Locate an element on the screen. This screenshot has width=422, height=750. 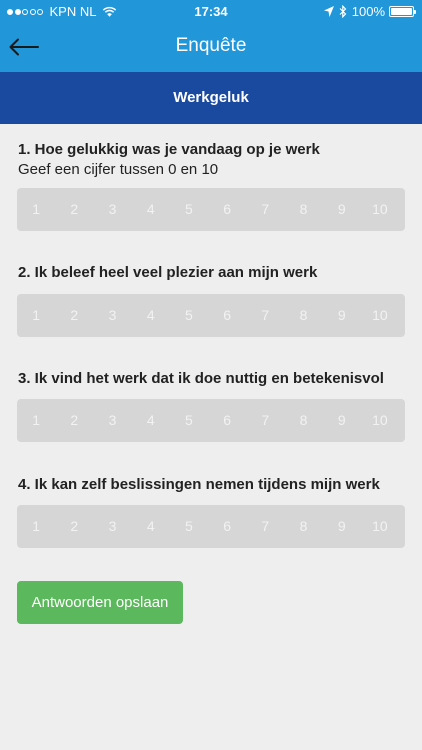
question-subtitle: Geef een cijfer tussen 0 en 10 is located at coordinates (118, 169).